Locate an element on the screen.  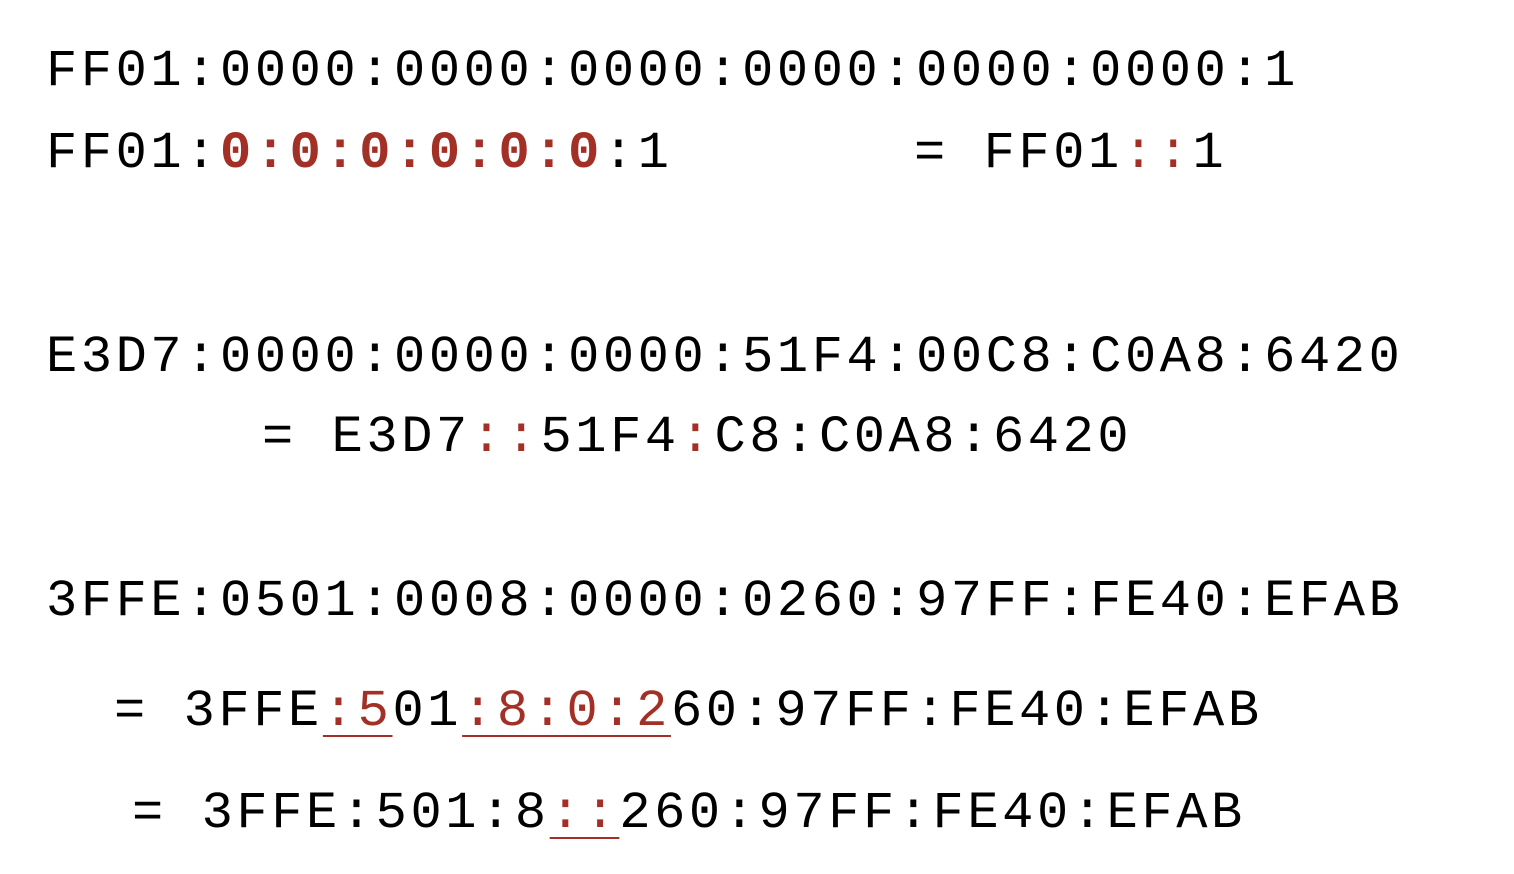
ex2-colon: : is located at coordinates (697, 437).